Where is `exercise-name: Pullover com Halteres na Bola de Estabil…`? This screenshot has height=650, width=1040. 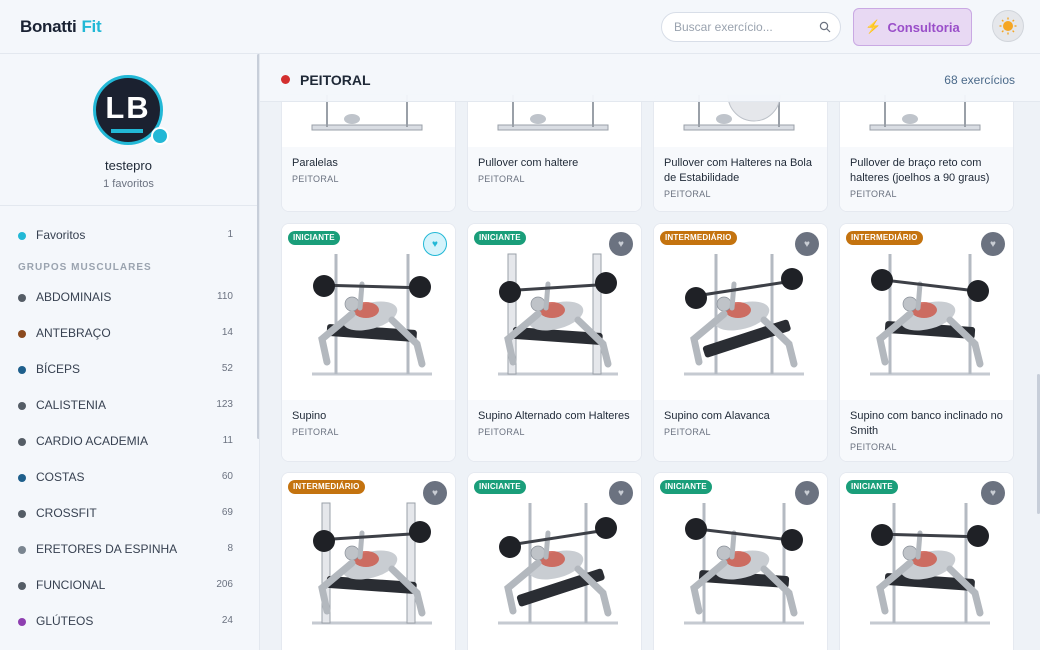 exercise-name: Pullover com Halteres na Bola de Estabil… is located at coordinates (738, 170).